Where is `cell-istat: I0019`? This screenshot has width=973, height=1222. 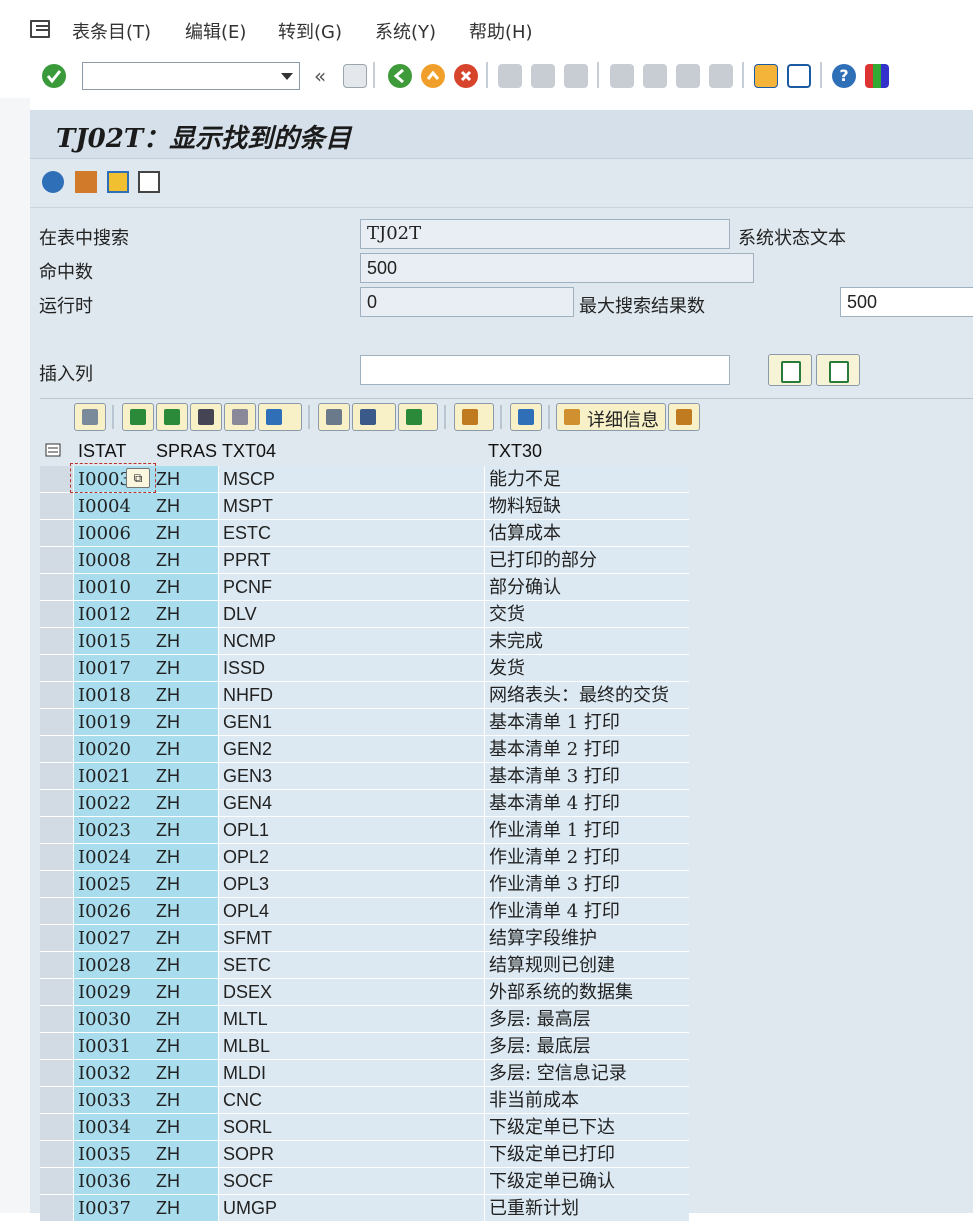
cell-istat: I0019 is located at coordinates (113, 722).